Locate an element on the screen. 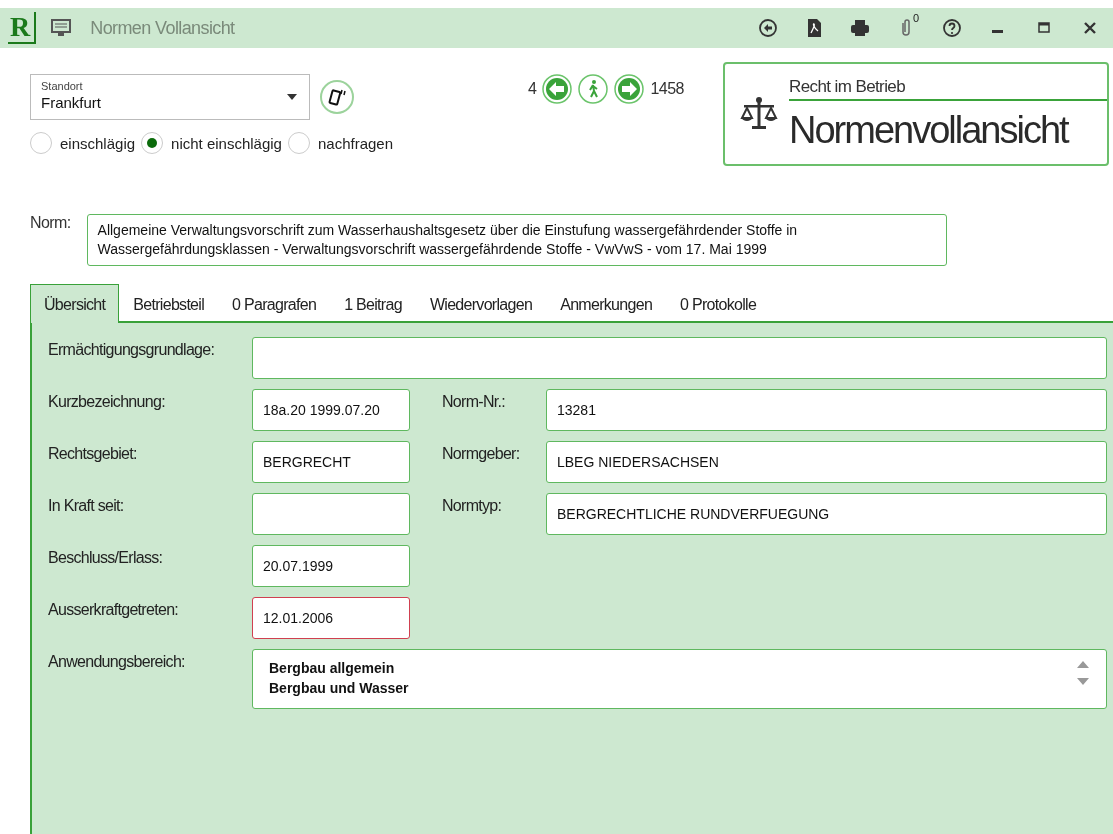  input-field: BERGRECHT is located at coordinates (331, 462).